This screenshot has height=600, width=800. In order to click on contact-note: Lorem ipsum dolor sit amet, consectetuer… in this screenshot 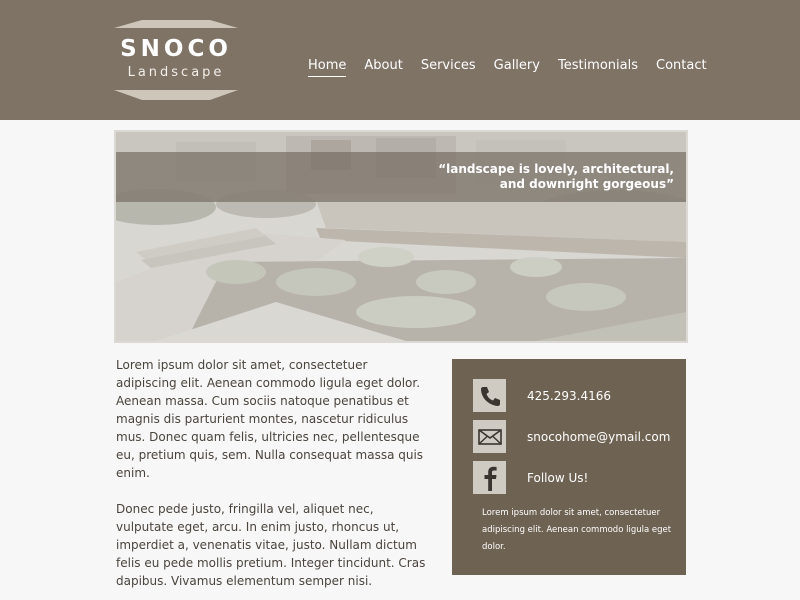, I will do `click(577, 530)`.